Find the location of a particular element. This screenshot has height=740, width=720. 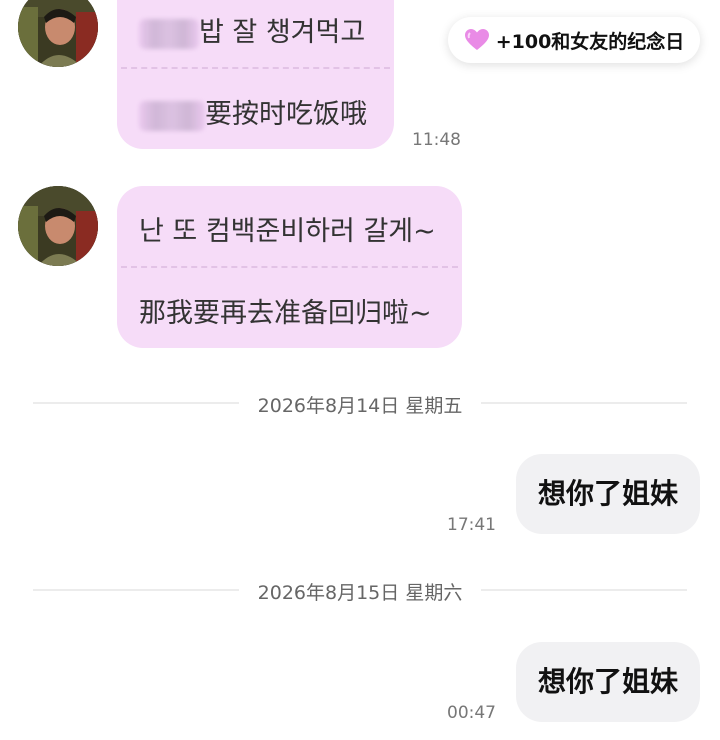

message-text: 那我要再去准备回归啦~ is located at coordinates (285, 313).